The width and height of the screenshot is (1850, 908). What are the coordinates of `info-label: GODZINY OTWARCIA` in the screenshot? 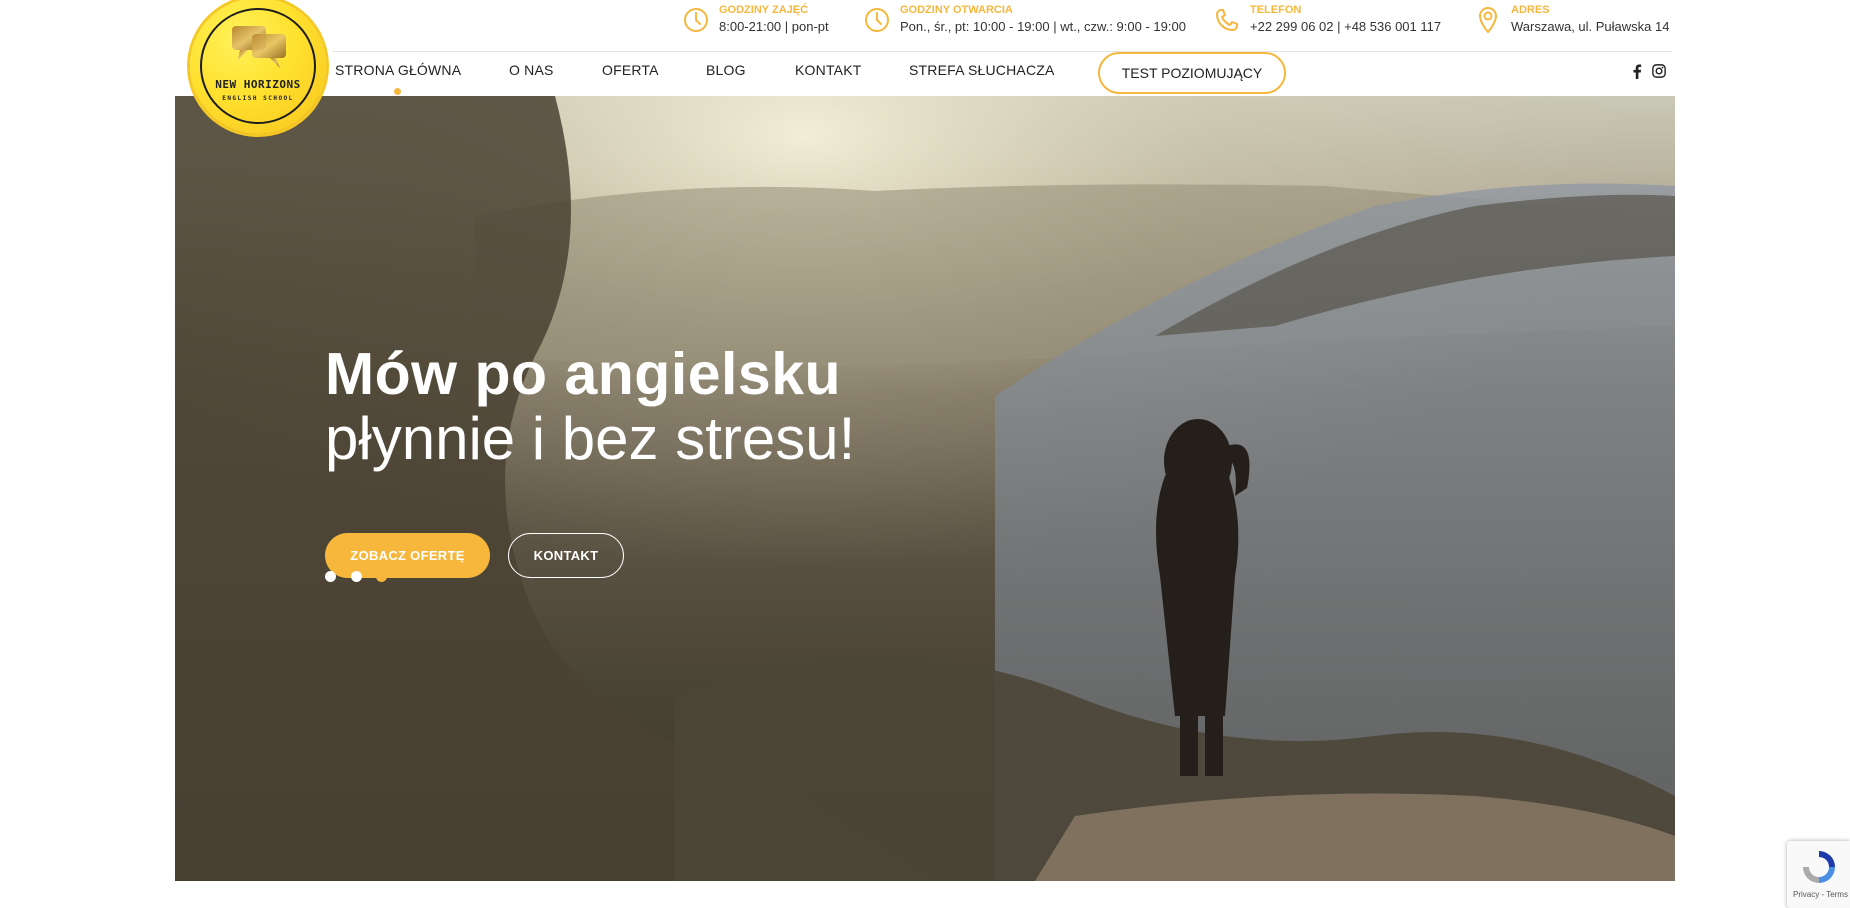 It's located at (956, 10).